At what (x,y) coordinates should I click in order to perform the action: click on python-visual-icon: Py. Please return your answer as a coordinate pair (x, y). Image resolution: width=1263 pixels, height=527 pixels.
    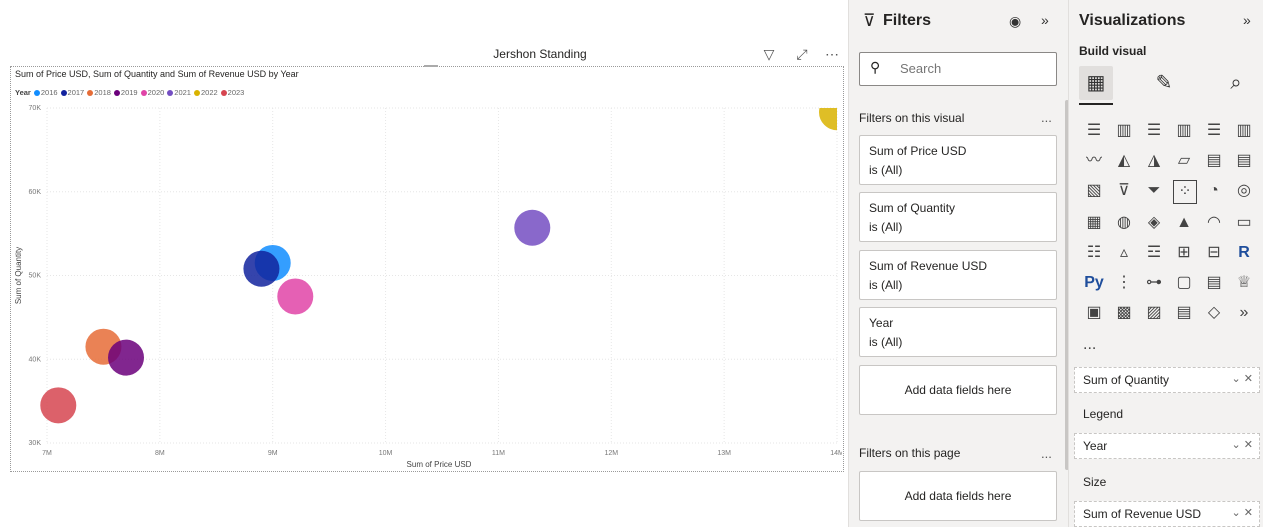
    Looking at the image, I should click on (1094, 283).